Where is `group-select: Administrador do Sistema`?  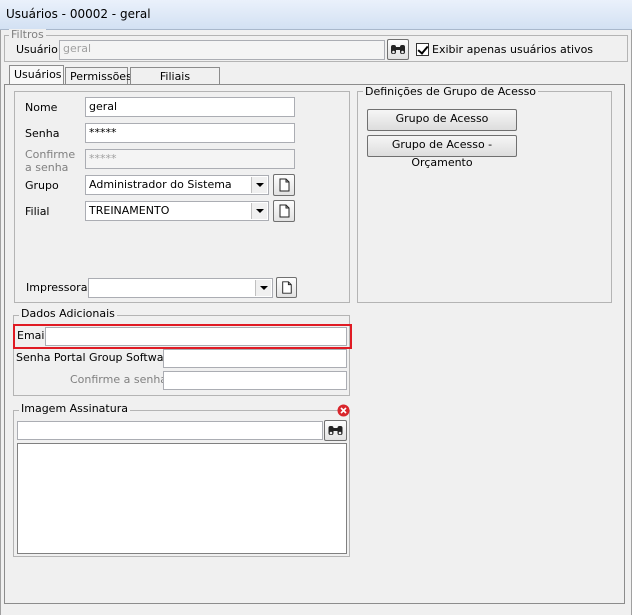
group-select: Administrador do Sistema is located at coordinates (177, 185).